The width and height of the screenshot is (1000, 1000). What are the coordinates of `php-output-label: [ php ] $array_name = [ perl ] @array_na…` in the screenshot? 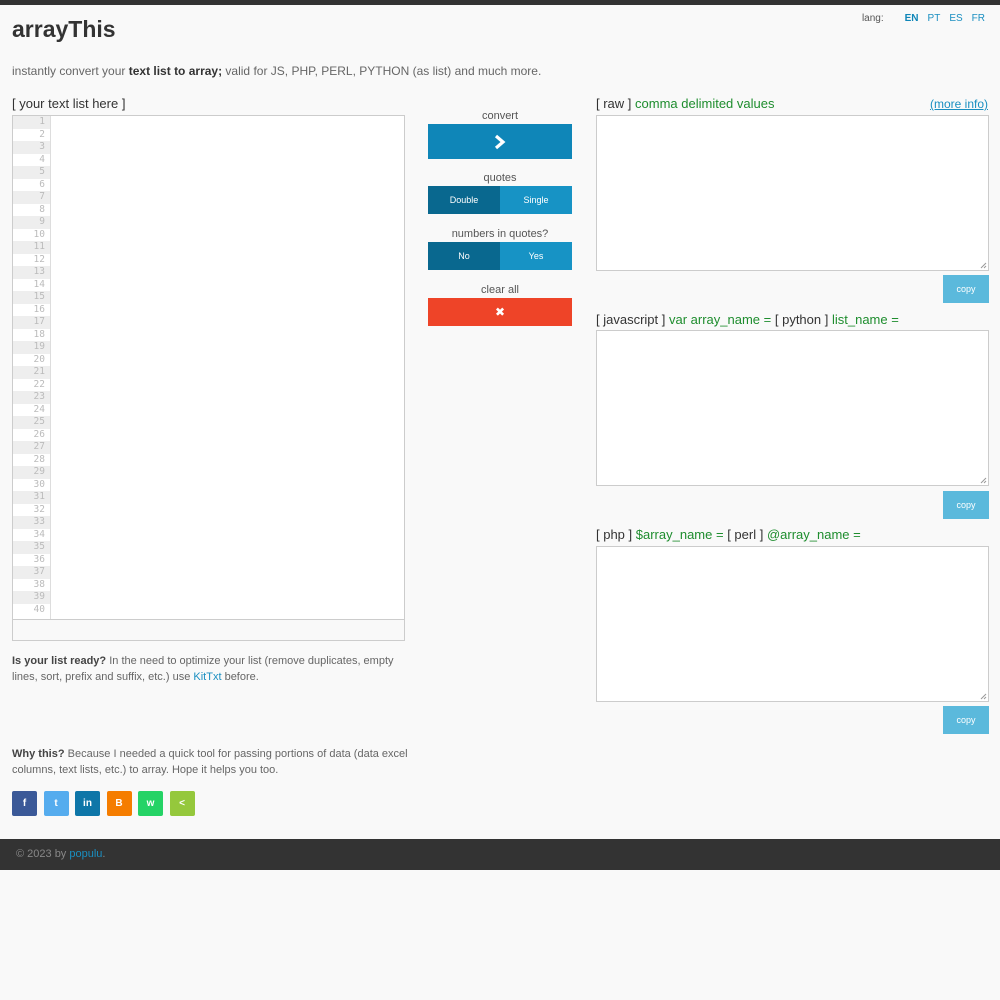 It's located at (728, 534).